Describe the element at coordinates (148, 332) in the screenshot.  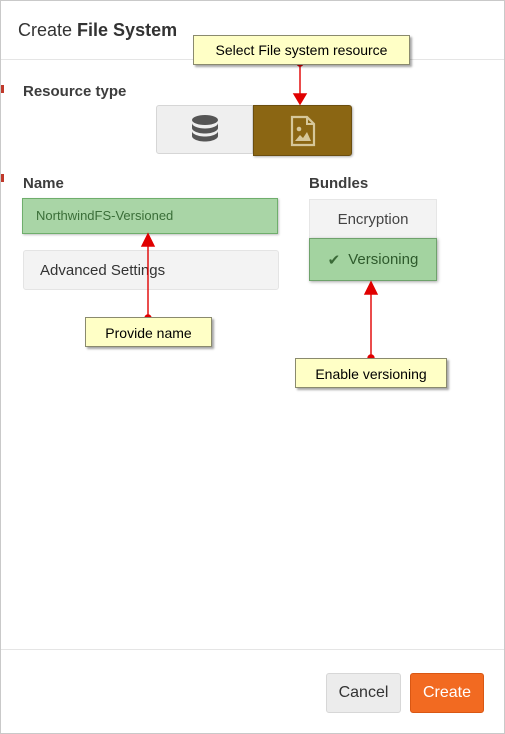
I see `callout-provide-name: Provide name` at that location.